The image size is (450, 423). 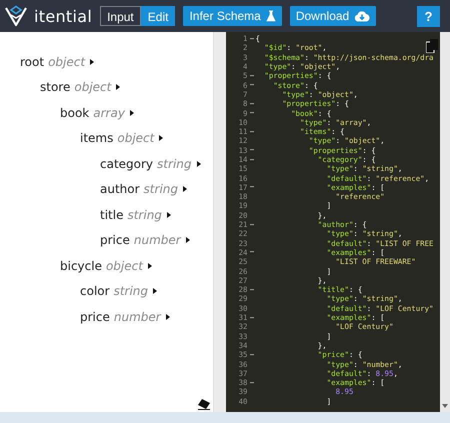 I want to click on node-name: book, so click(x=75, y=113).